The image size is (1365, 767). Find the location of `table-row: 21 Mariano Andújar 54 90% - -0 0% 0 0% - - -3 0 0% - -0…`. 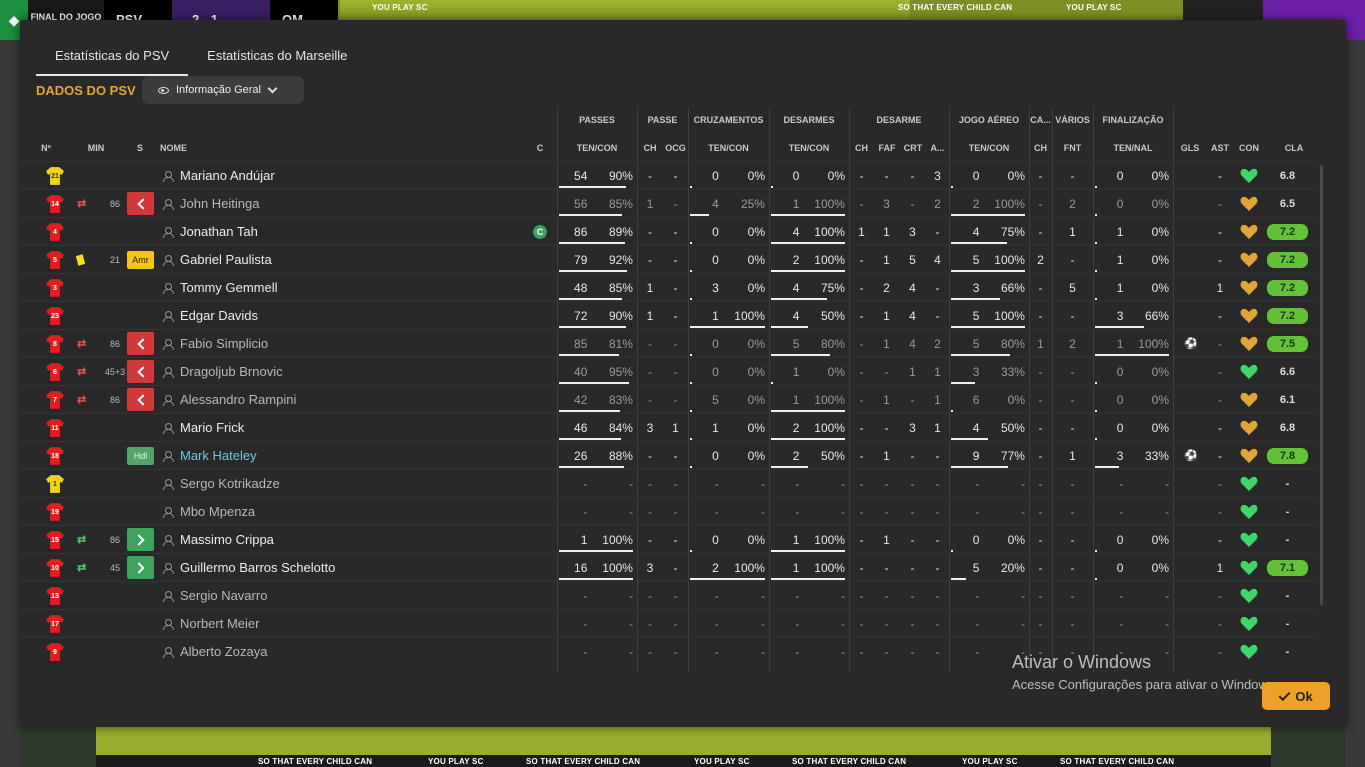

table-row: 21 Mariano Andújar 54 90% - -0 0% 0 0% - - -3 0 0% - -0… is located at coordinates (668, 175).